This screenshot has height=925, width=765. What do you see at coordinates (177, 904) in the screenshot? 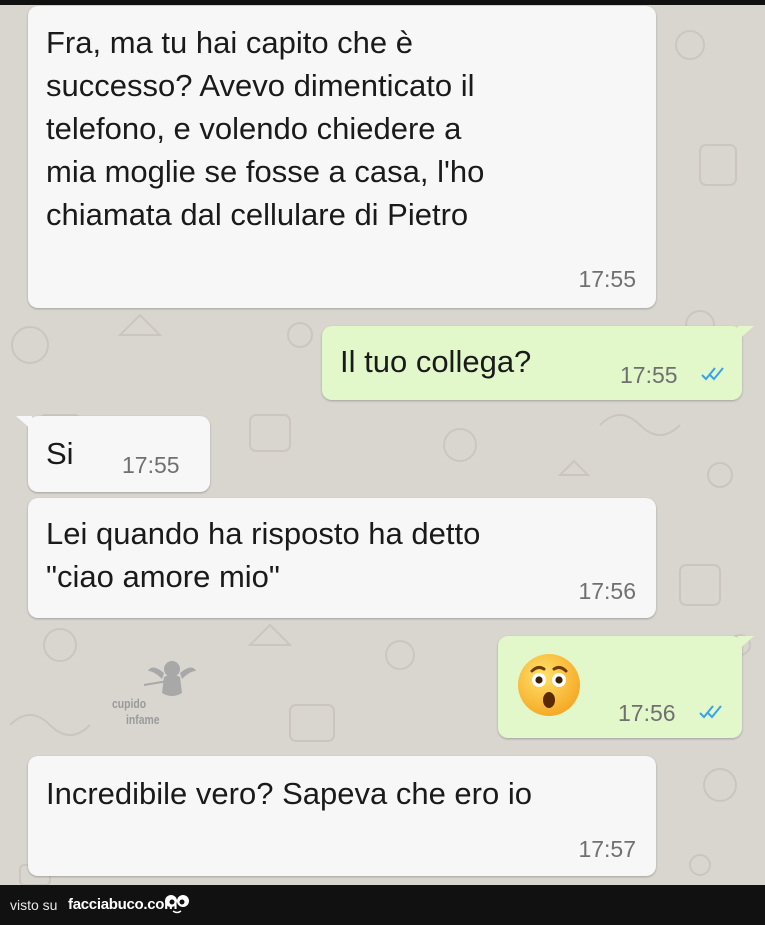
I see `eyes-logo-icon` at bounding box center [177, 904].